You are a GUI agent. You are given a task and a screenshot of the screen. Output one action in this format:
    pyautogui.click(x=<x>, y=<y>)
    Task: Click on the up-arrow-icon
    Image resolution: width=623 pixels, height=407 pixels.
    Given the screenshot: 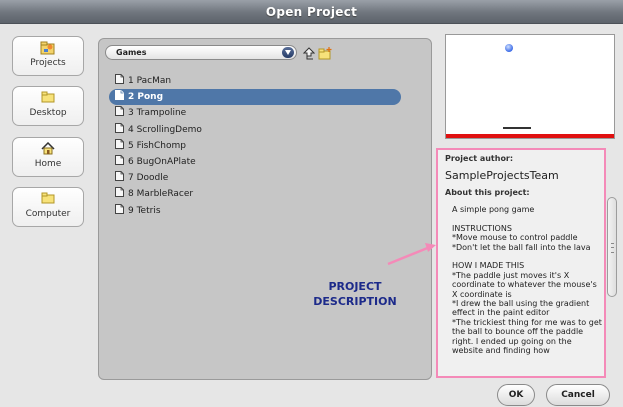 What is the action you would take?
    pyautogui.click(x=309, y=53)
    